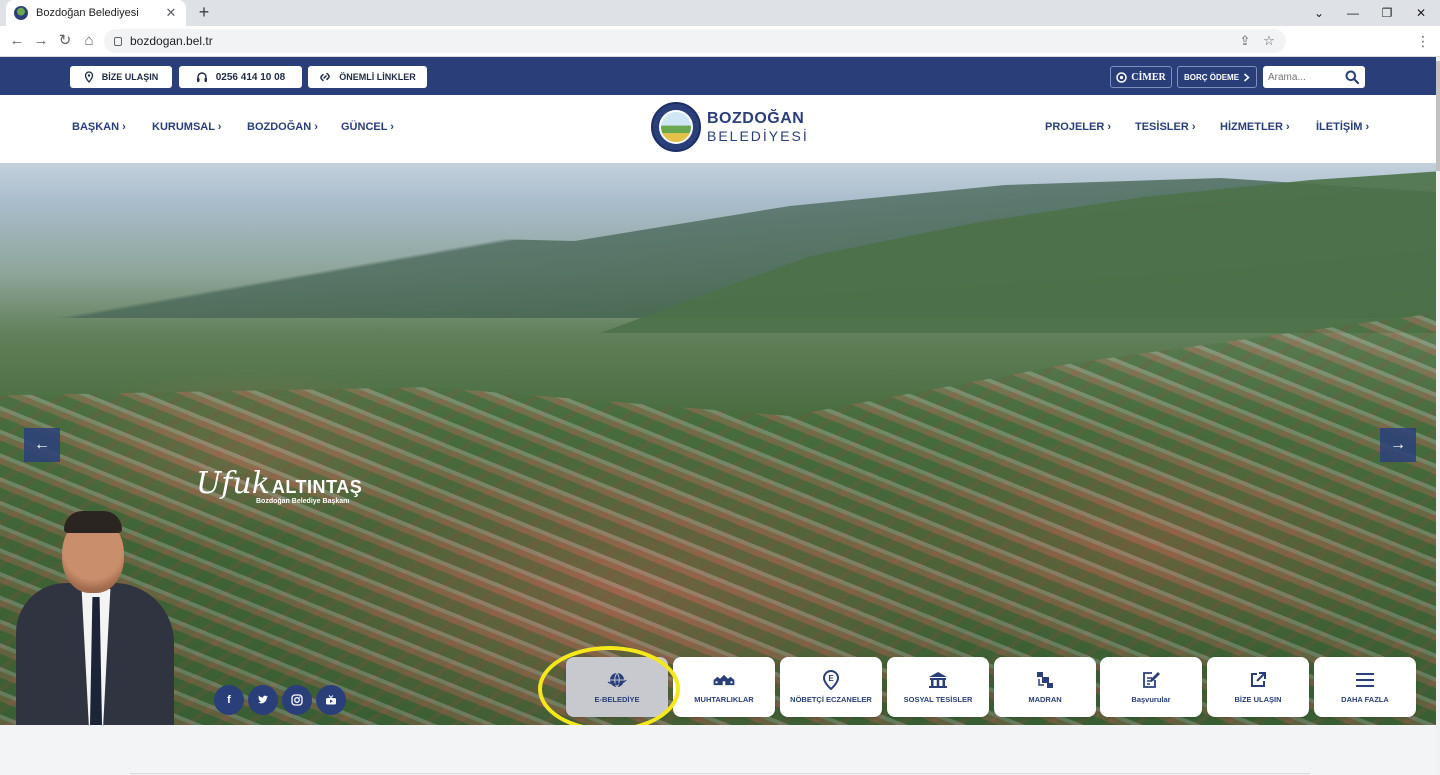 This screenshot has height=775, width=1440. I want to click on quick-access-sosyal-tesisler: SOSYAL TESİSLER, so click(938, 687).